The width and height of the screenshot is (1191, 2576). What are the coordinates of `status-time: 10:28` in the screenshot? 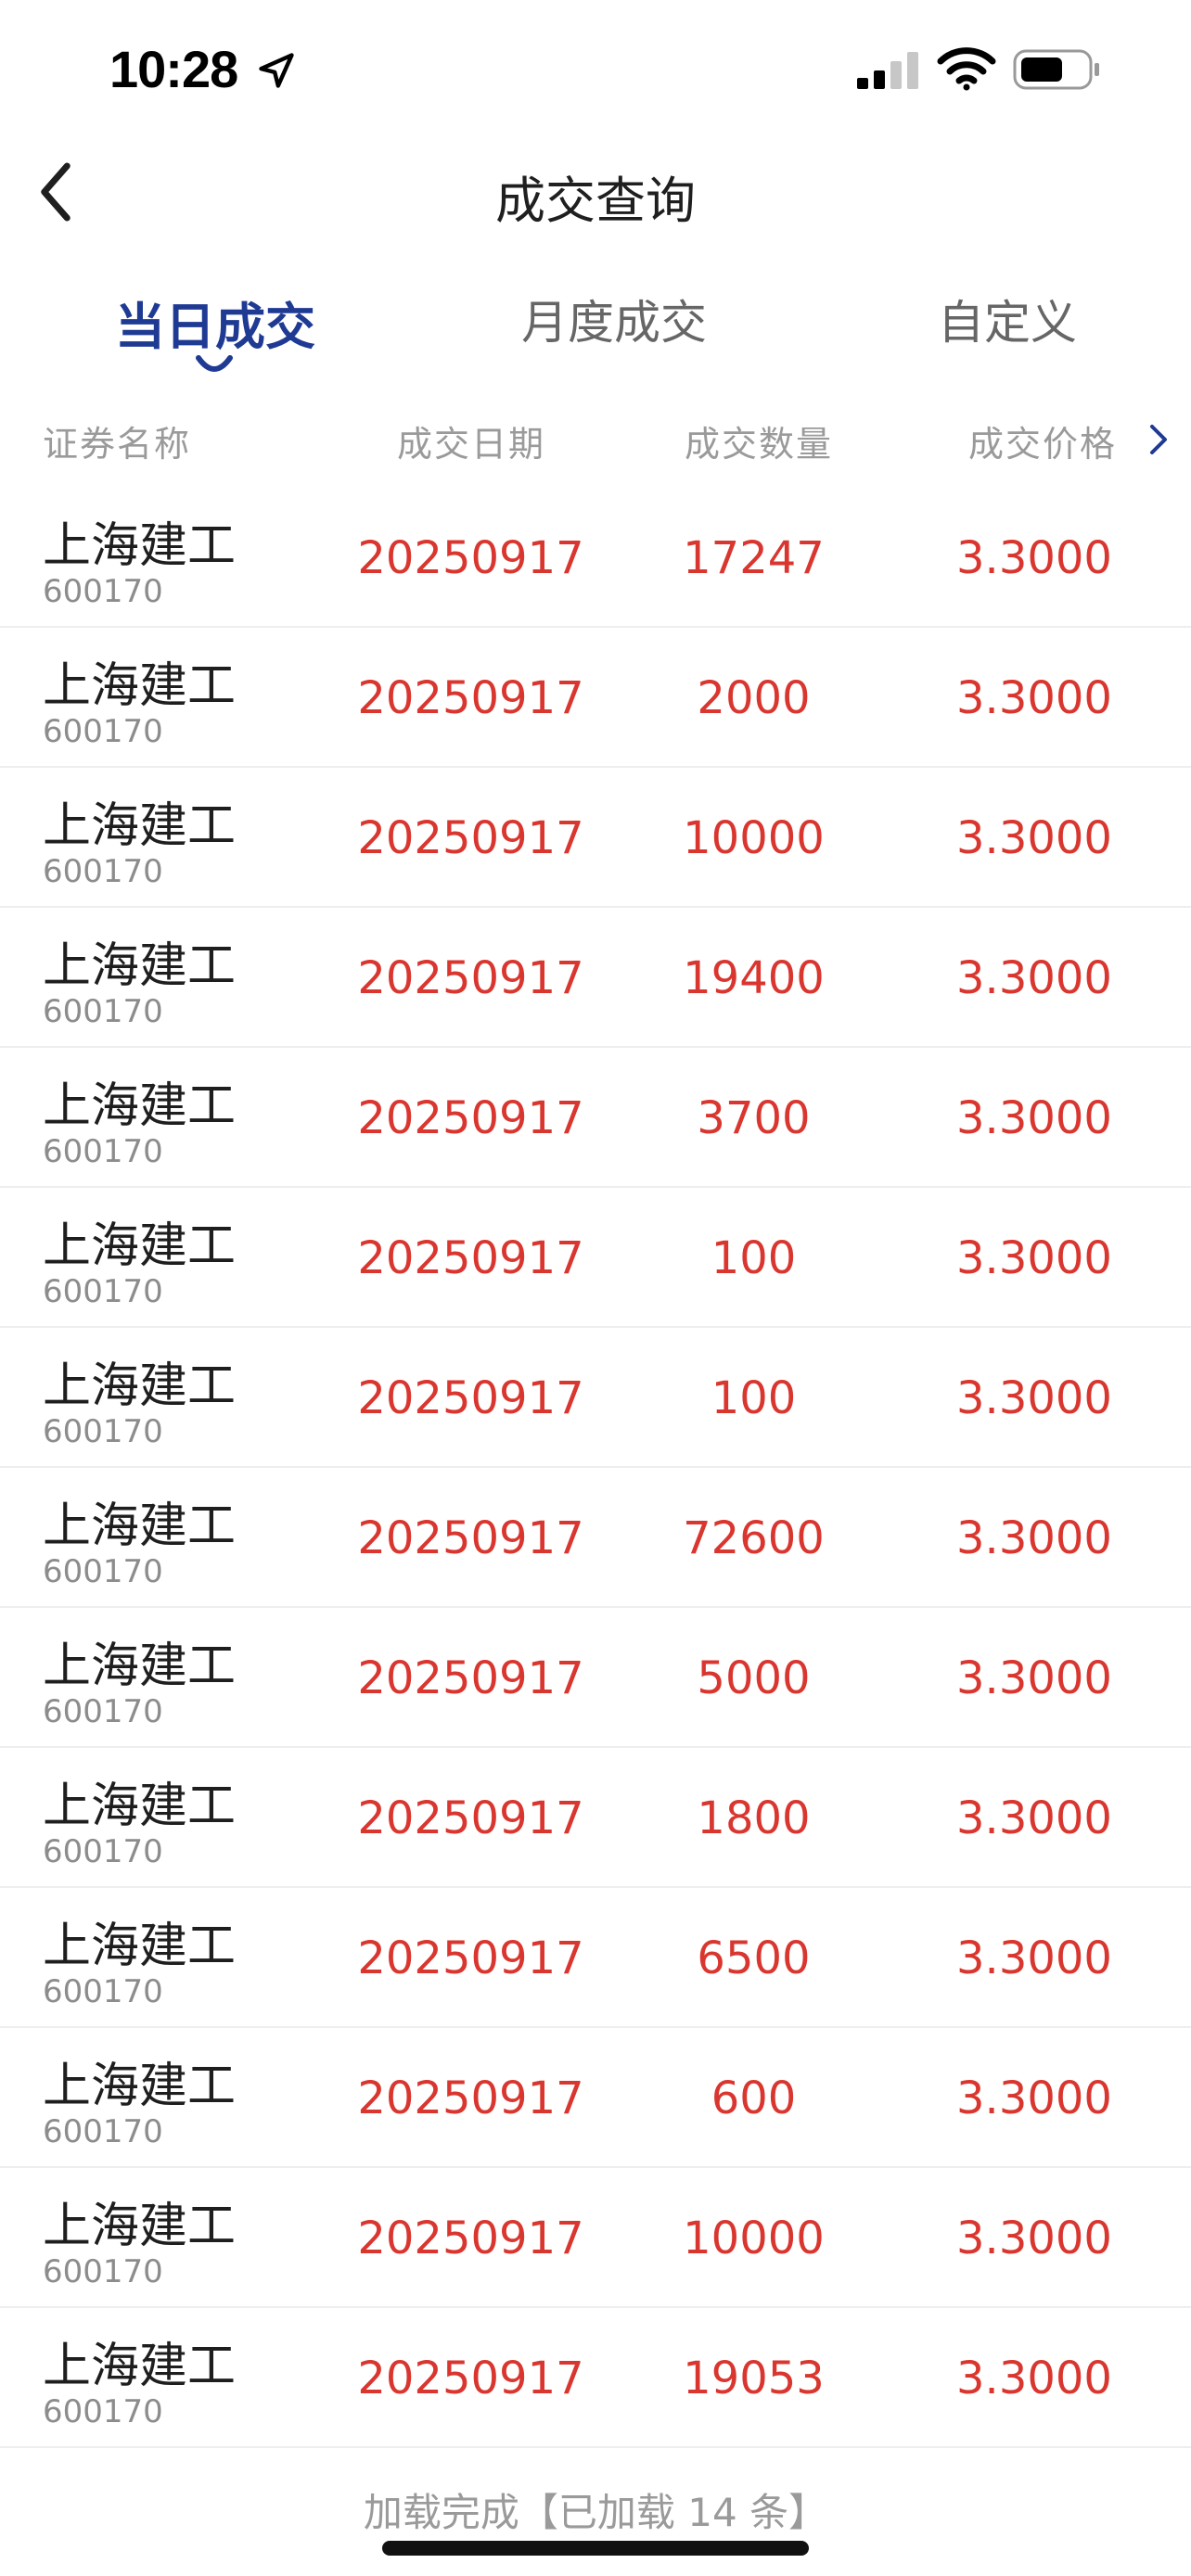 It's located at (173, 69).